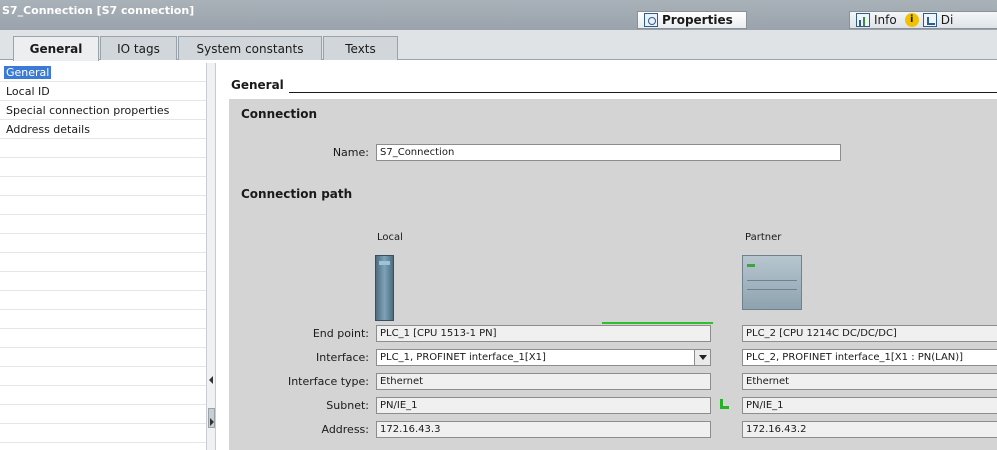 The height and width of the screenshot is (450, 997). Describe the element at coordinates (543, 405) in the screenshot. I see `local-subnet-field: PN/IE_1` at that location.